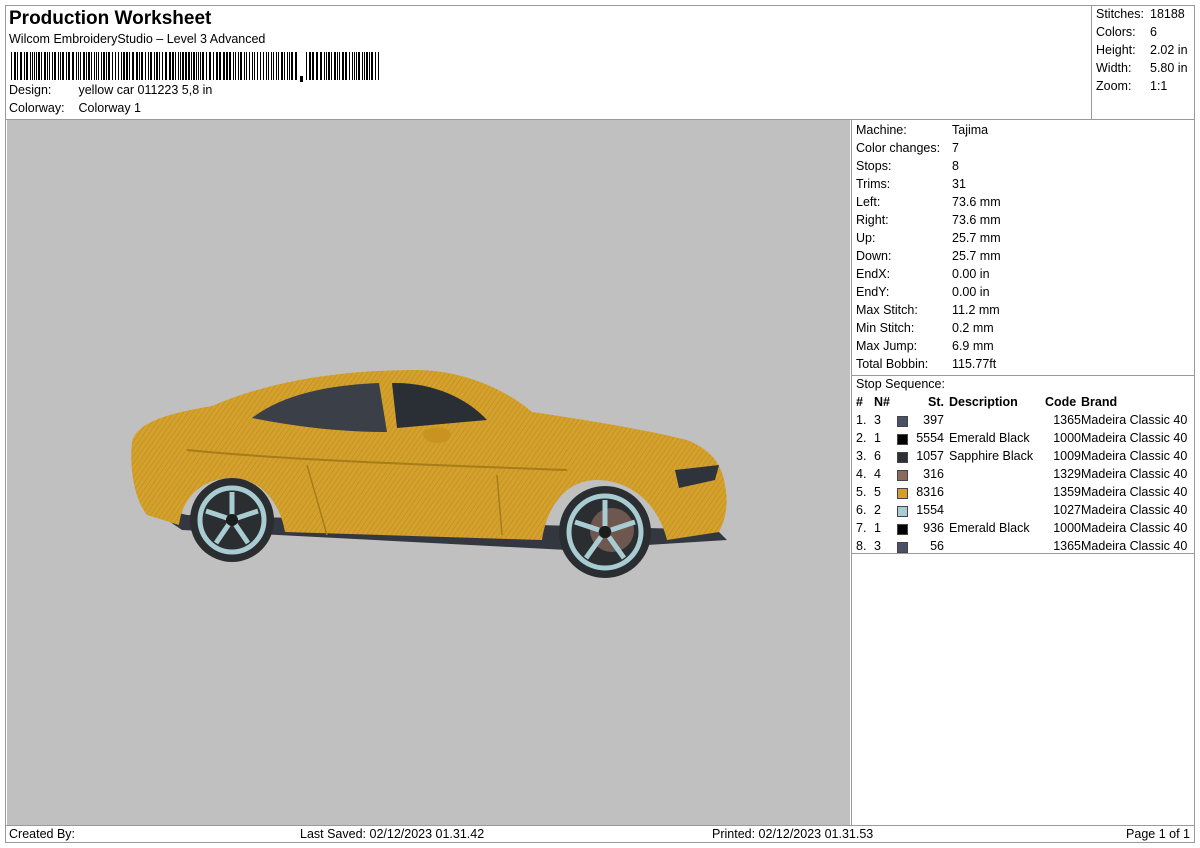  What do you see at coordinates (1067, 546) in the screenshot?
I see `thread-code: 1365` at bounding box center [1067, 546].